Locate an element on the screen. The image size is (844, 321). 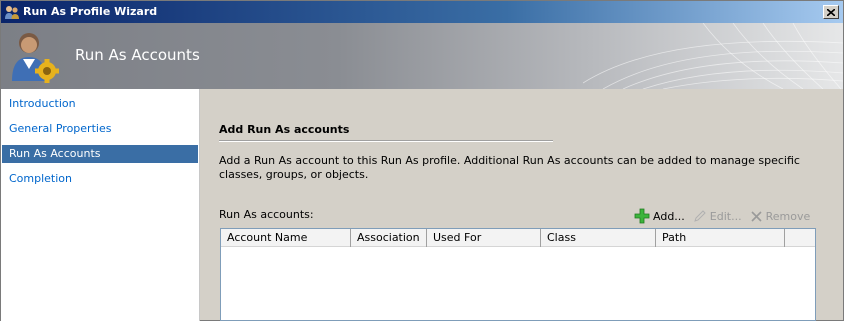
heading-divider is located at coordinates (386, 141).